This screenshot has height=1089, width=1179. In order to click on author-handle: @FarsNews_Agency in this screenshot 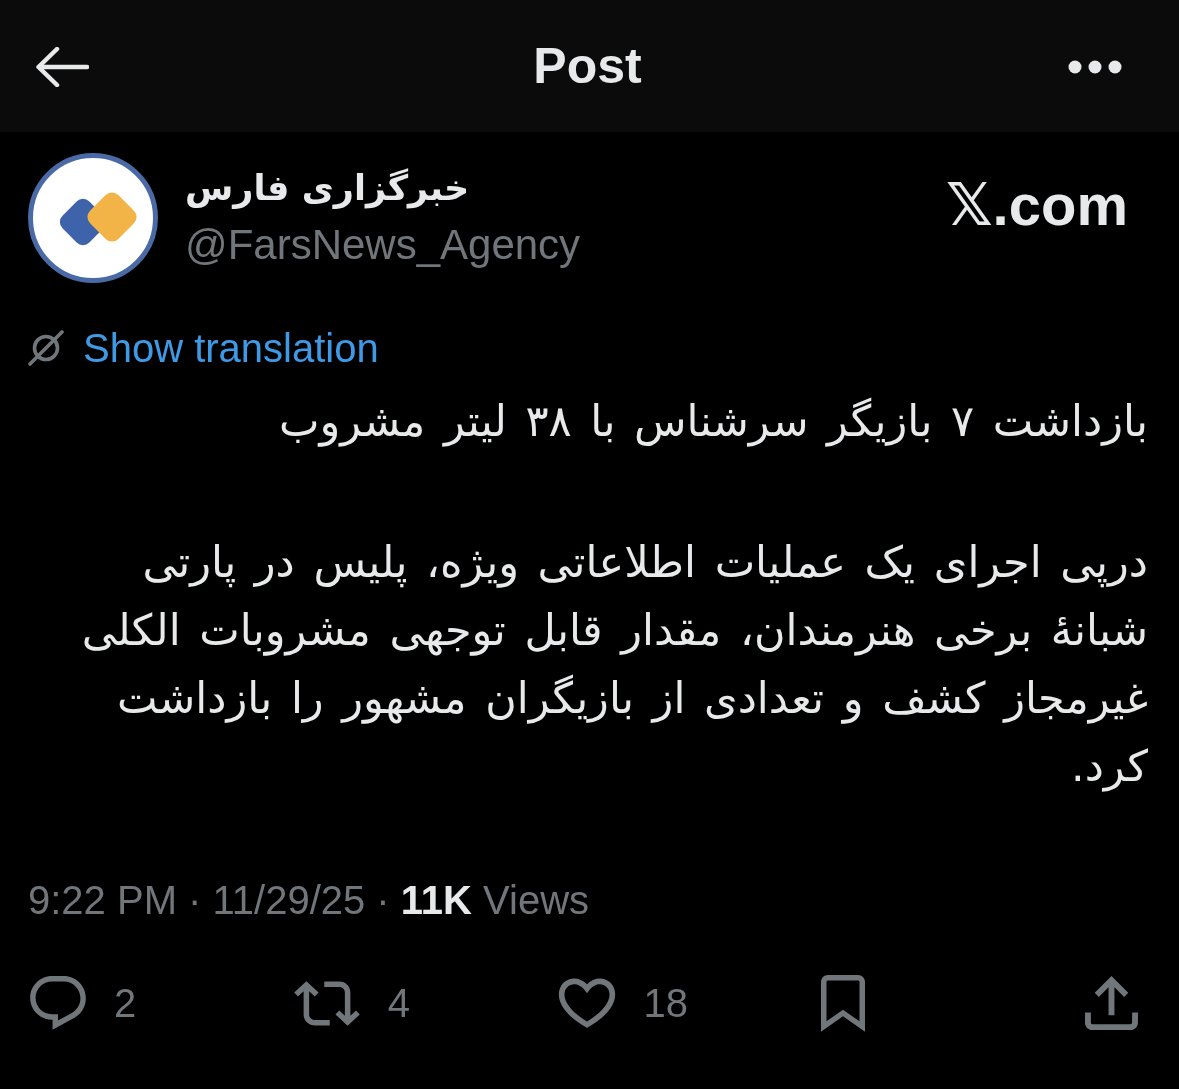, I will do `click(383, 245)`.